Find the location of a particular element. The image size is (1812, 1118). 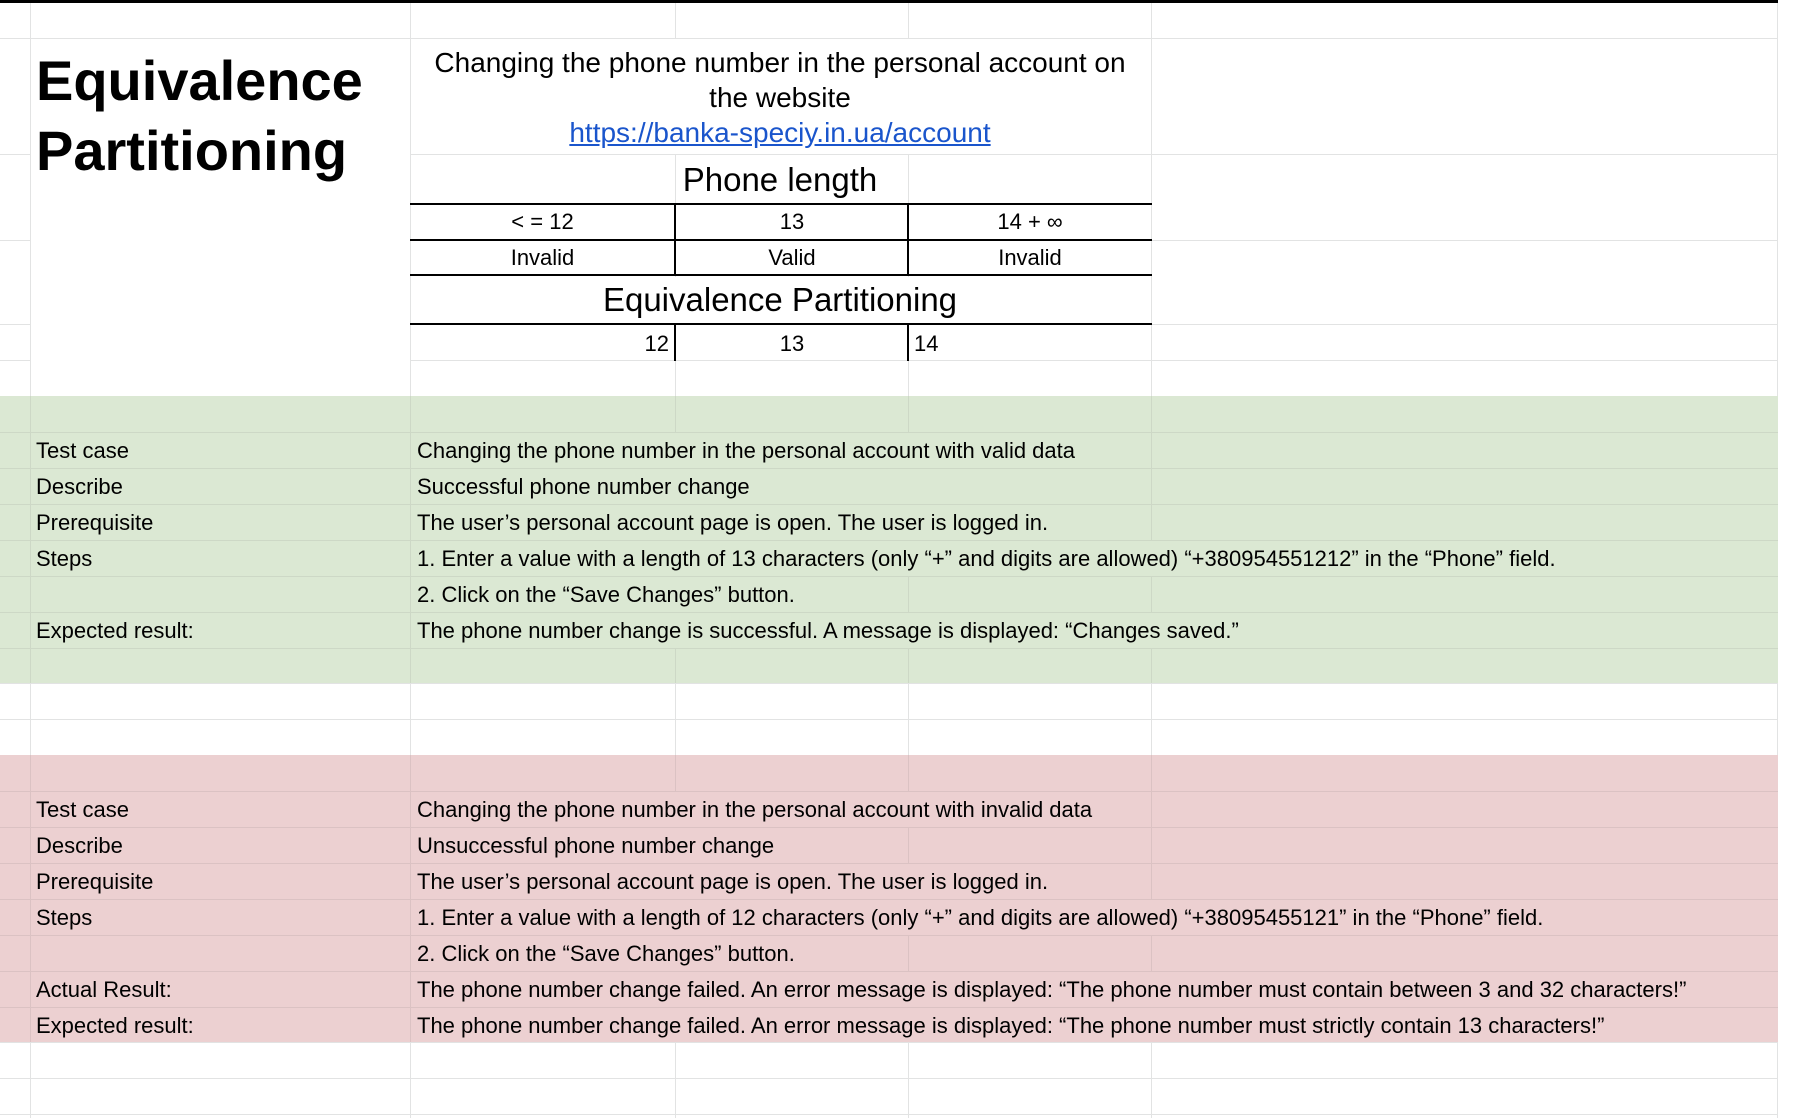

valid-row-value: Successful phone number change is located at coordinates (583, 486).